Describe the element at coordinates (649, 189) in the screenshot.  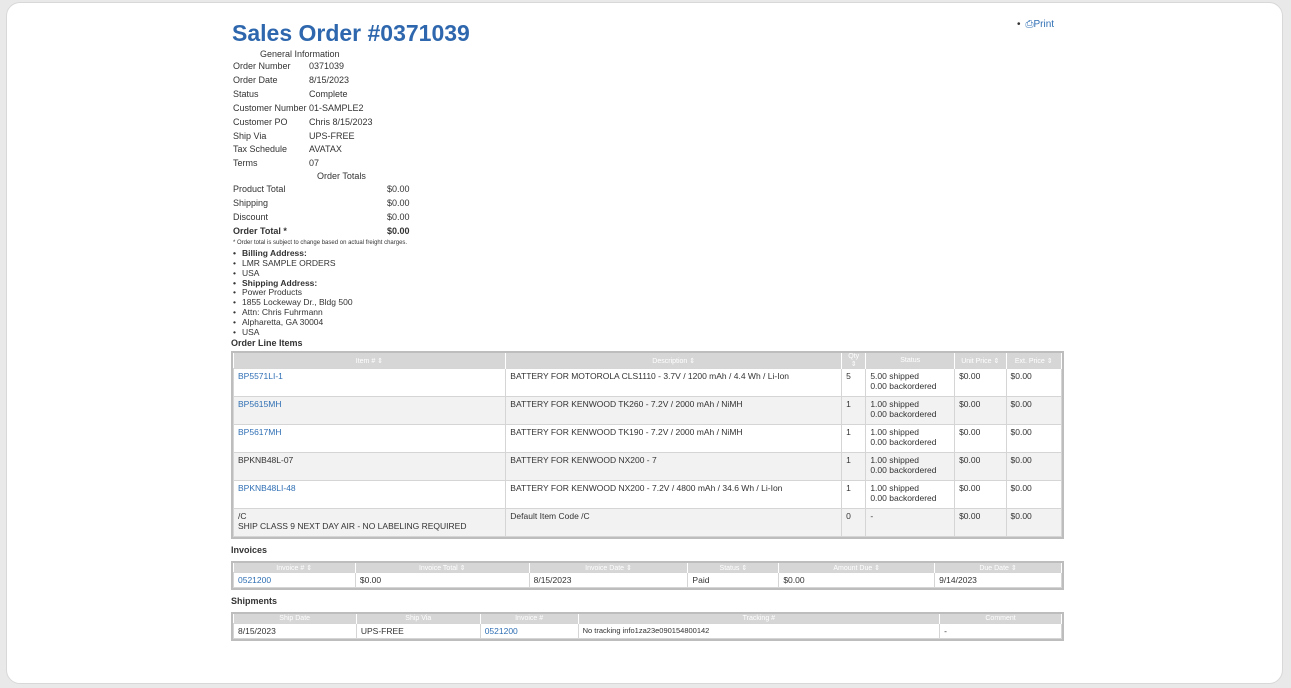
I see `totals-row: Product Total $0.00` at that location.